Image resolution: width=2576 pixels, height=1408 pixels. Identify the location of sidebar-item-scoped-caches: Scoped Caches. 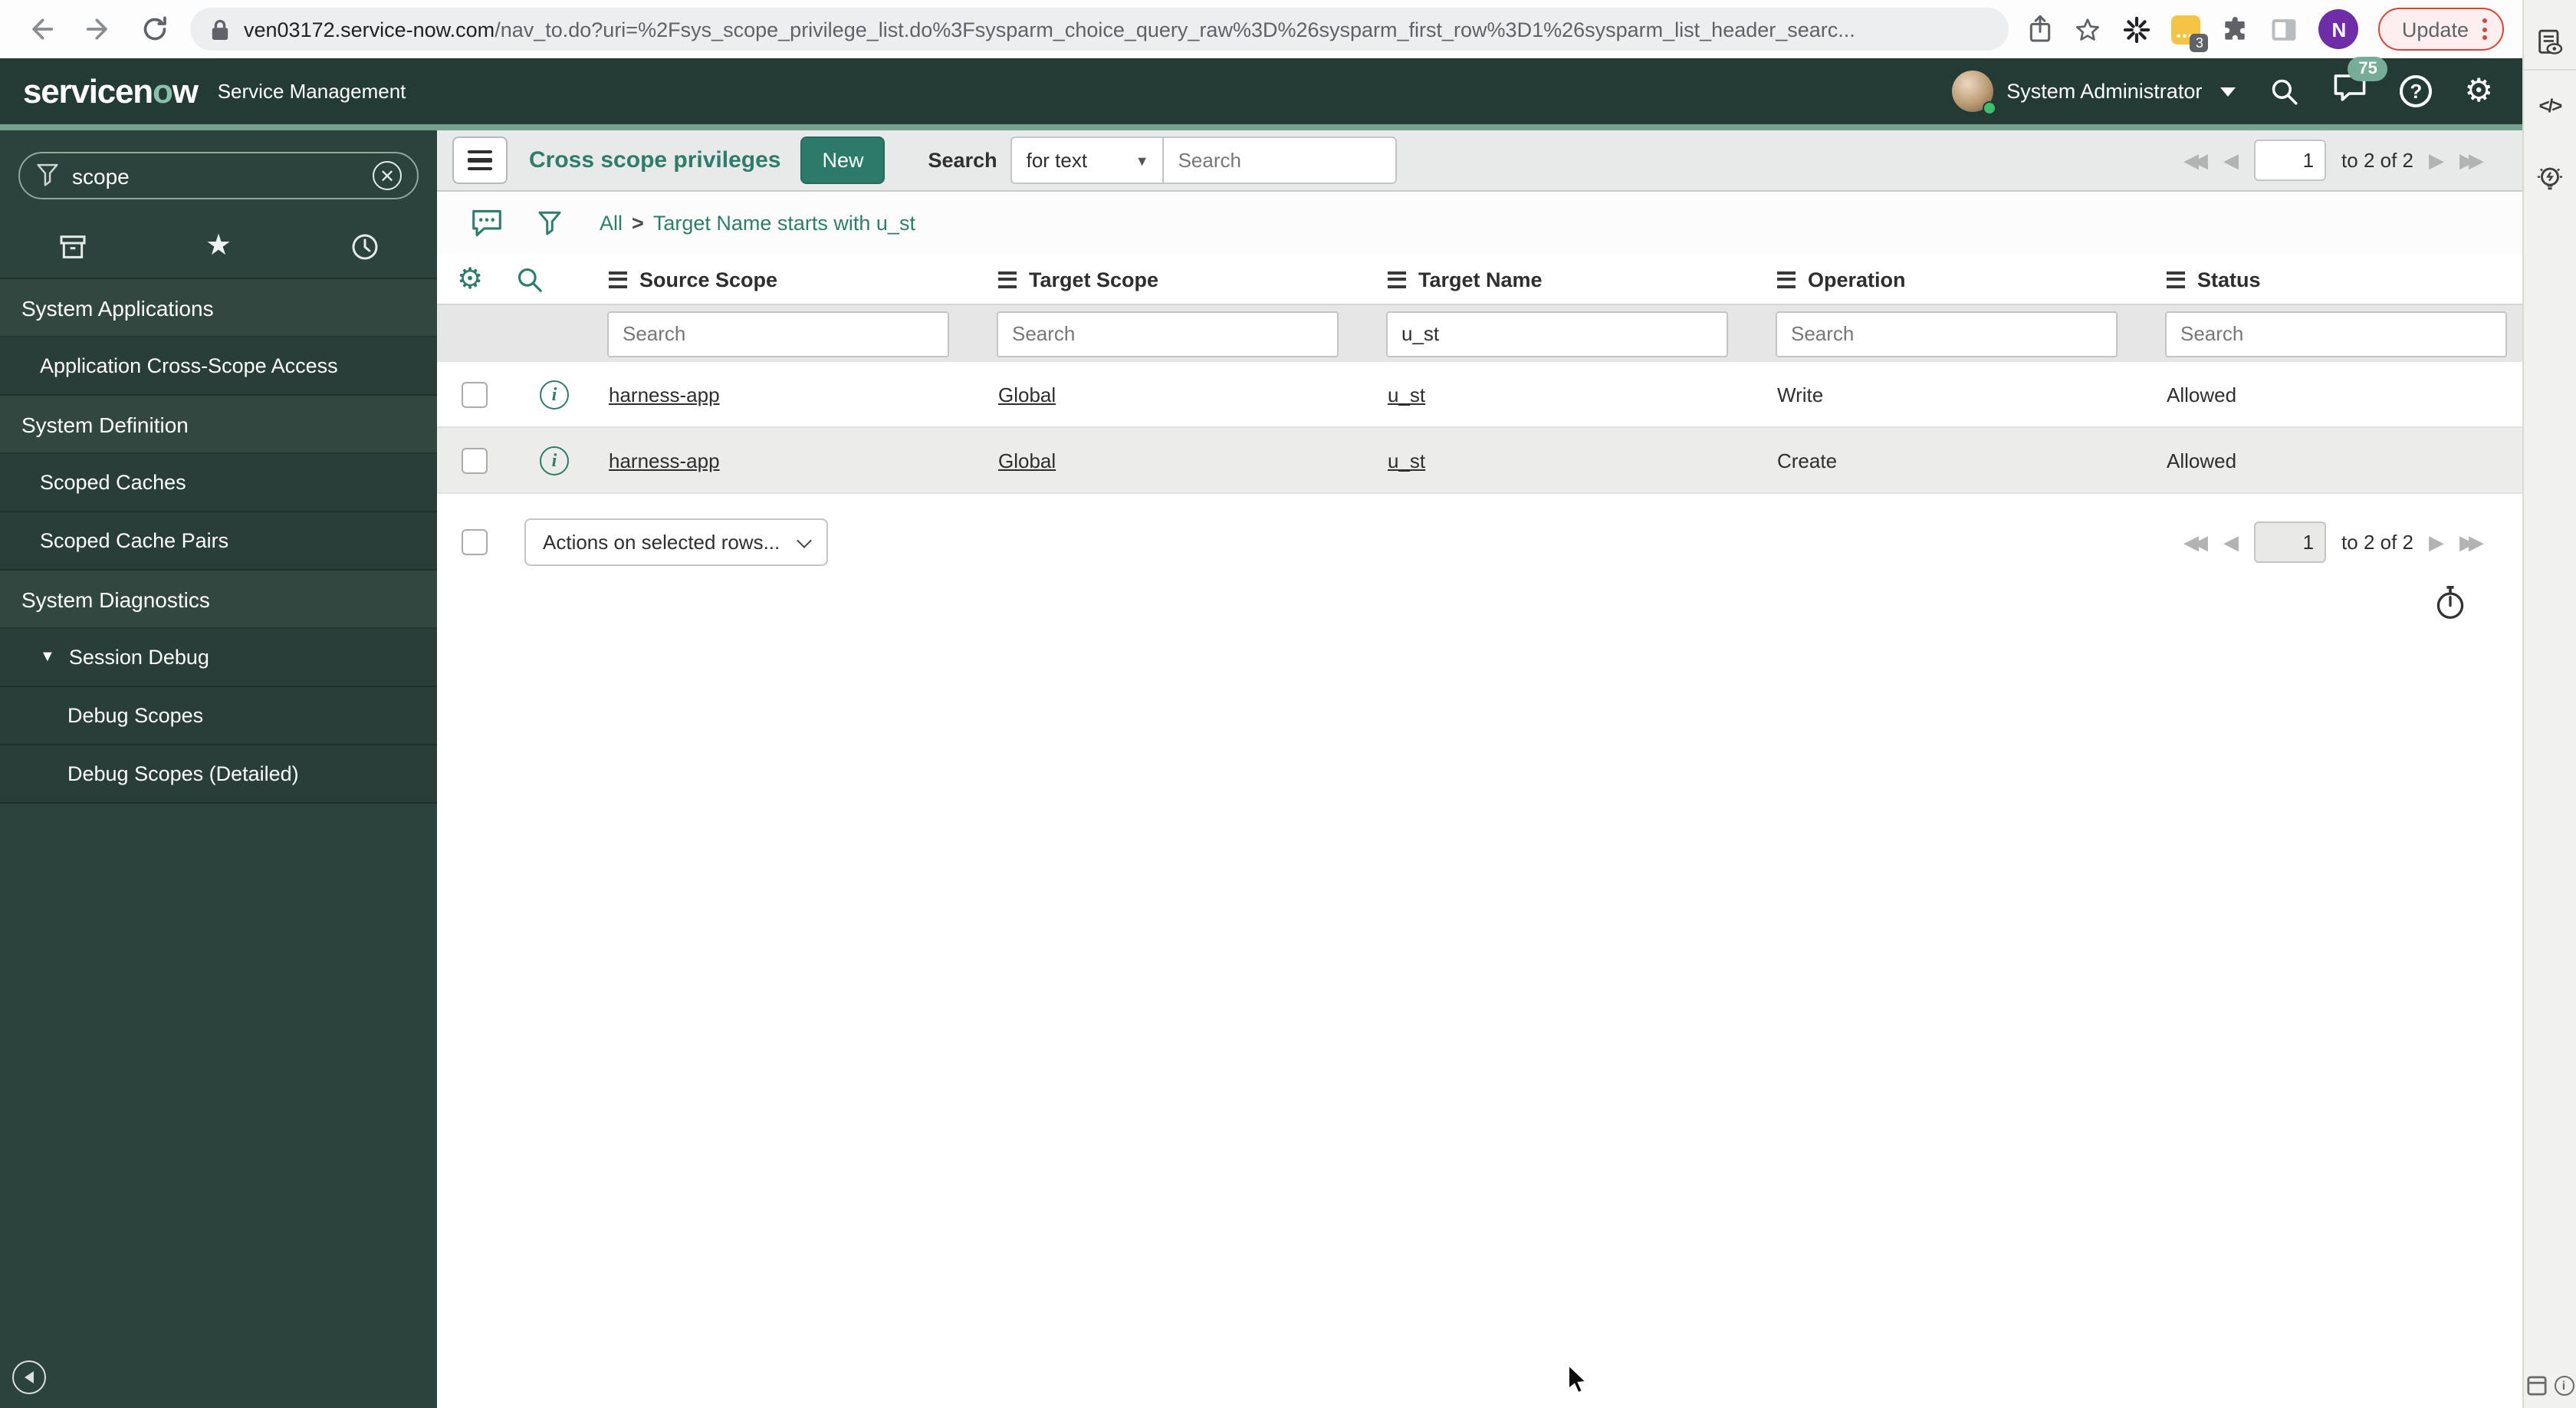
(219, 483).